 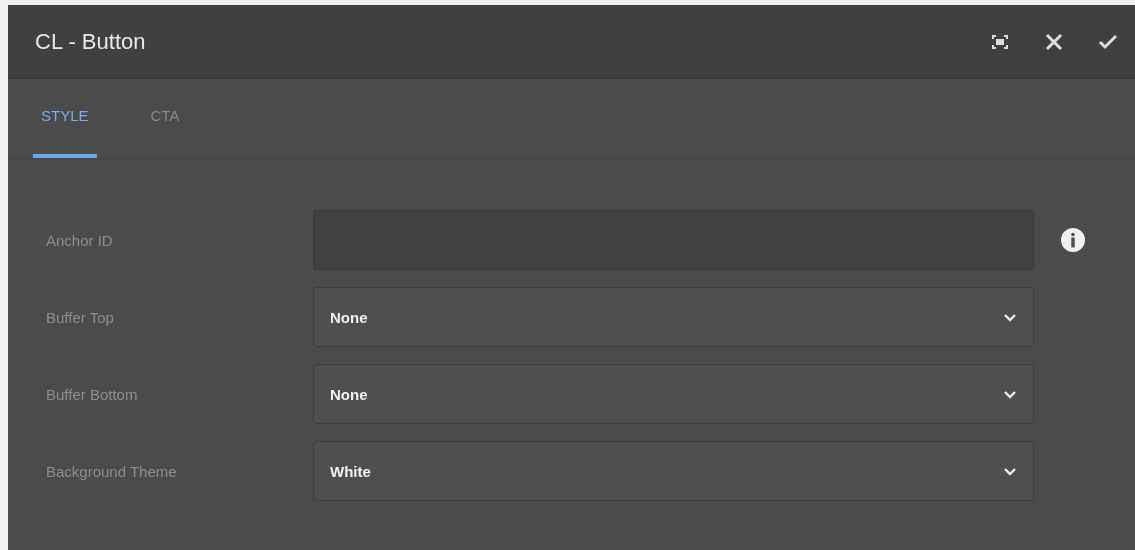 I want to click on fullscreen-icon, so click(x=1000, y=41).